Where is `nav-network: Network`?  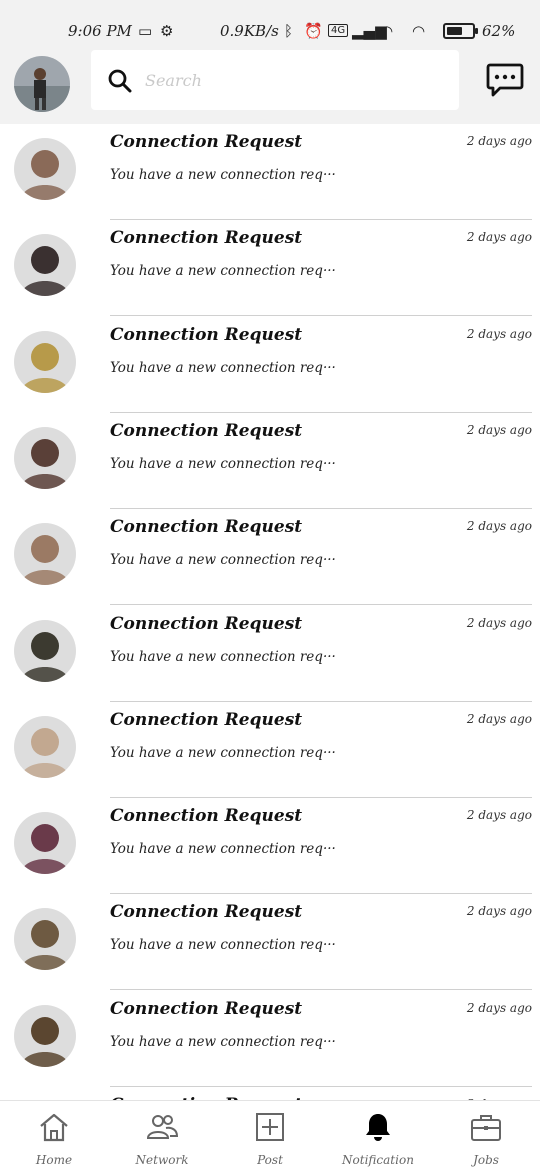
nav-network: Network is located at coordinates (162, 1135).